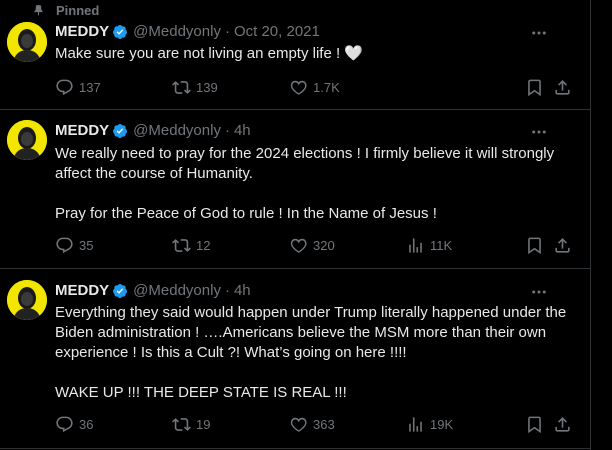  I want to click on retweet-button: 19, so click(191, 424).